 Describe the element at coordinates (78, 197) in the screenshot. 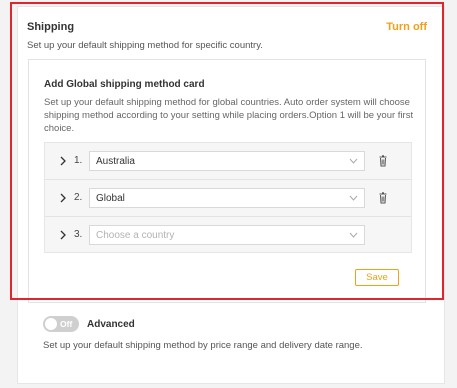

I see `row-number: 2.` at that location.